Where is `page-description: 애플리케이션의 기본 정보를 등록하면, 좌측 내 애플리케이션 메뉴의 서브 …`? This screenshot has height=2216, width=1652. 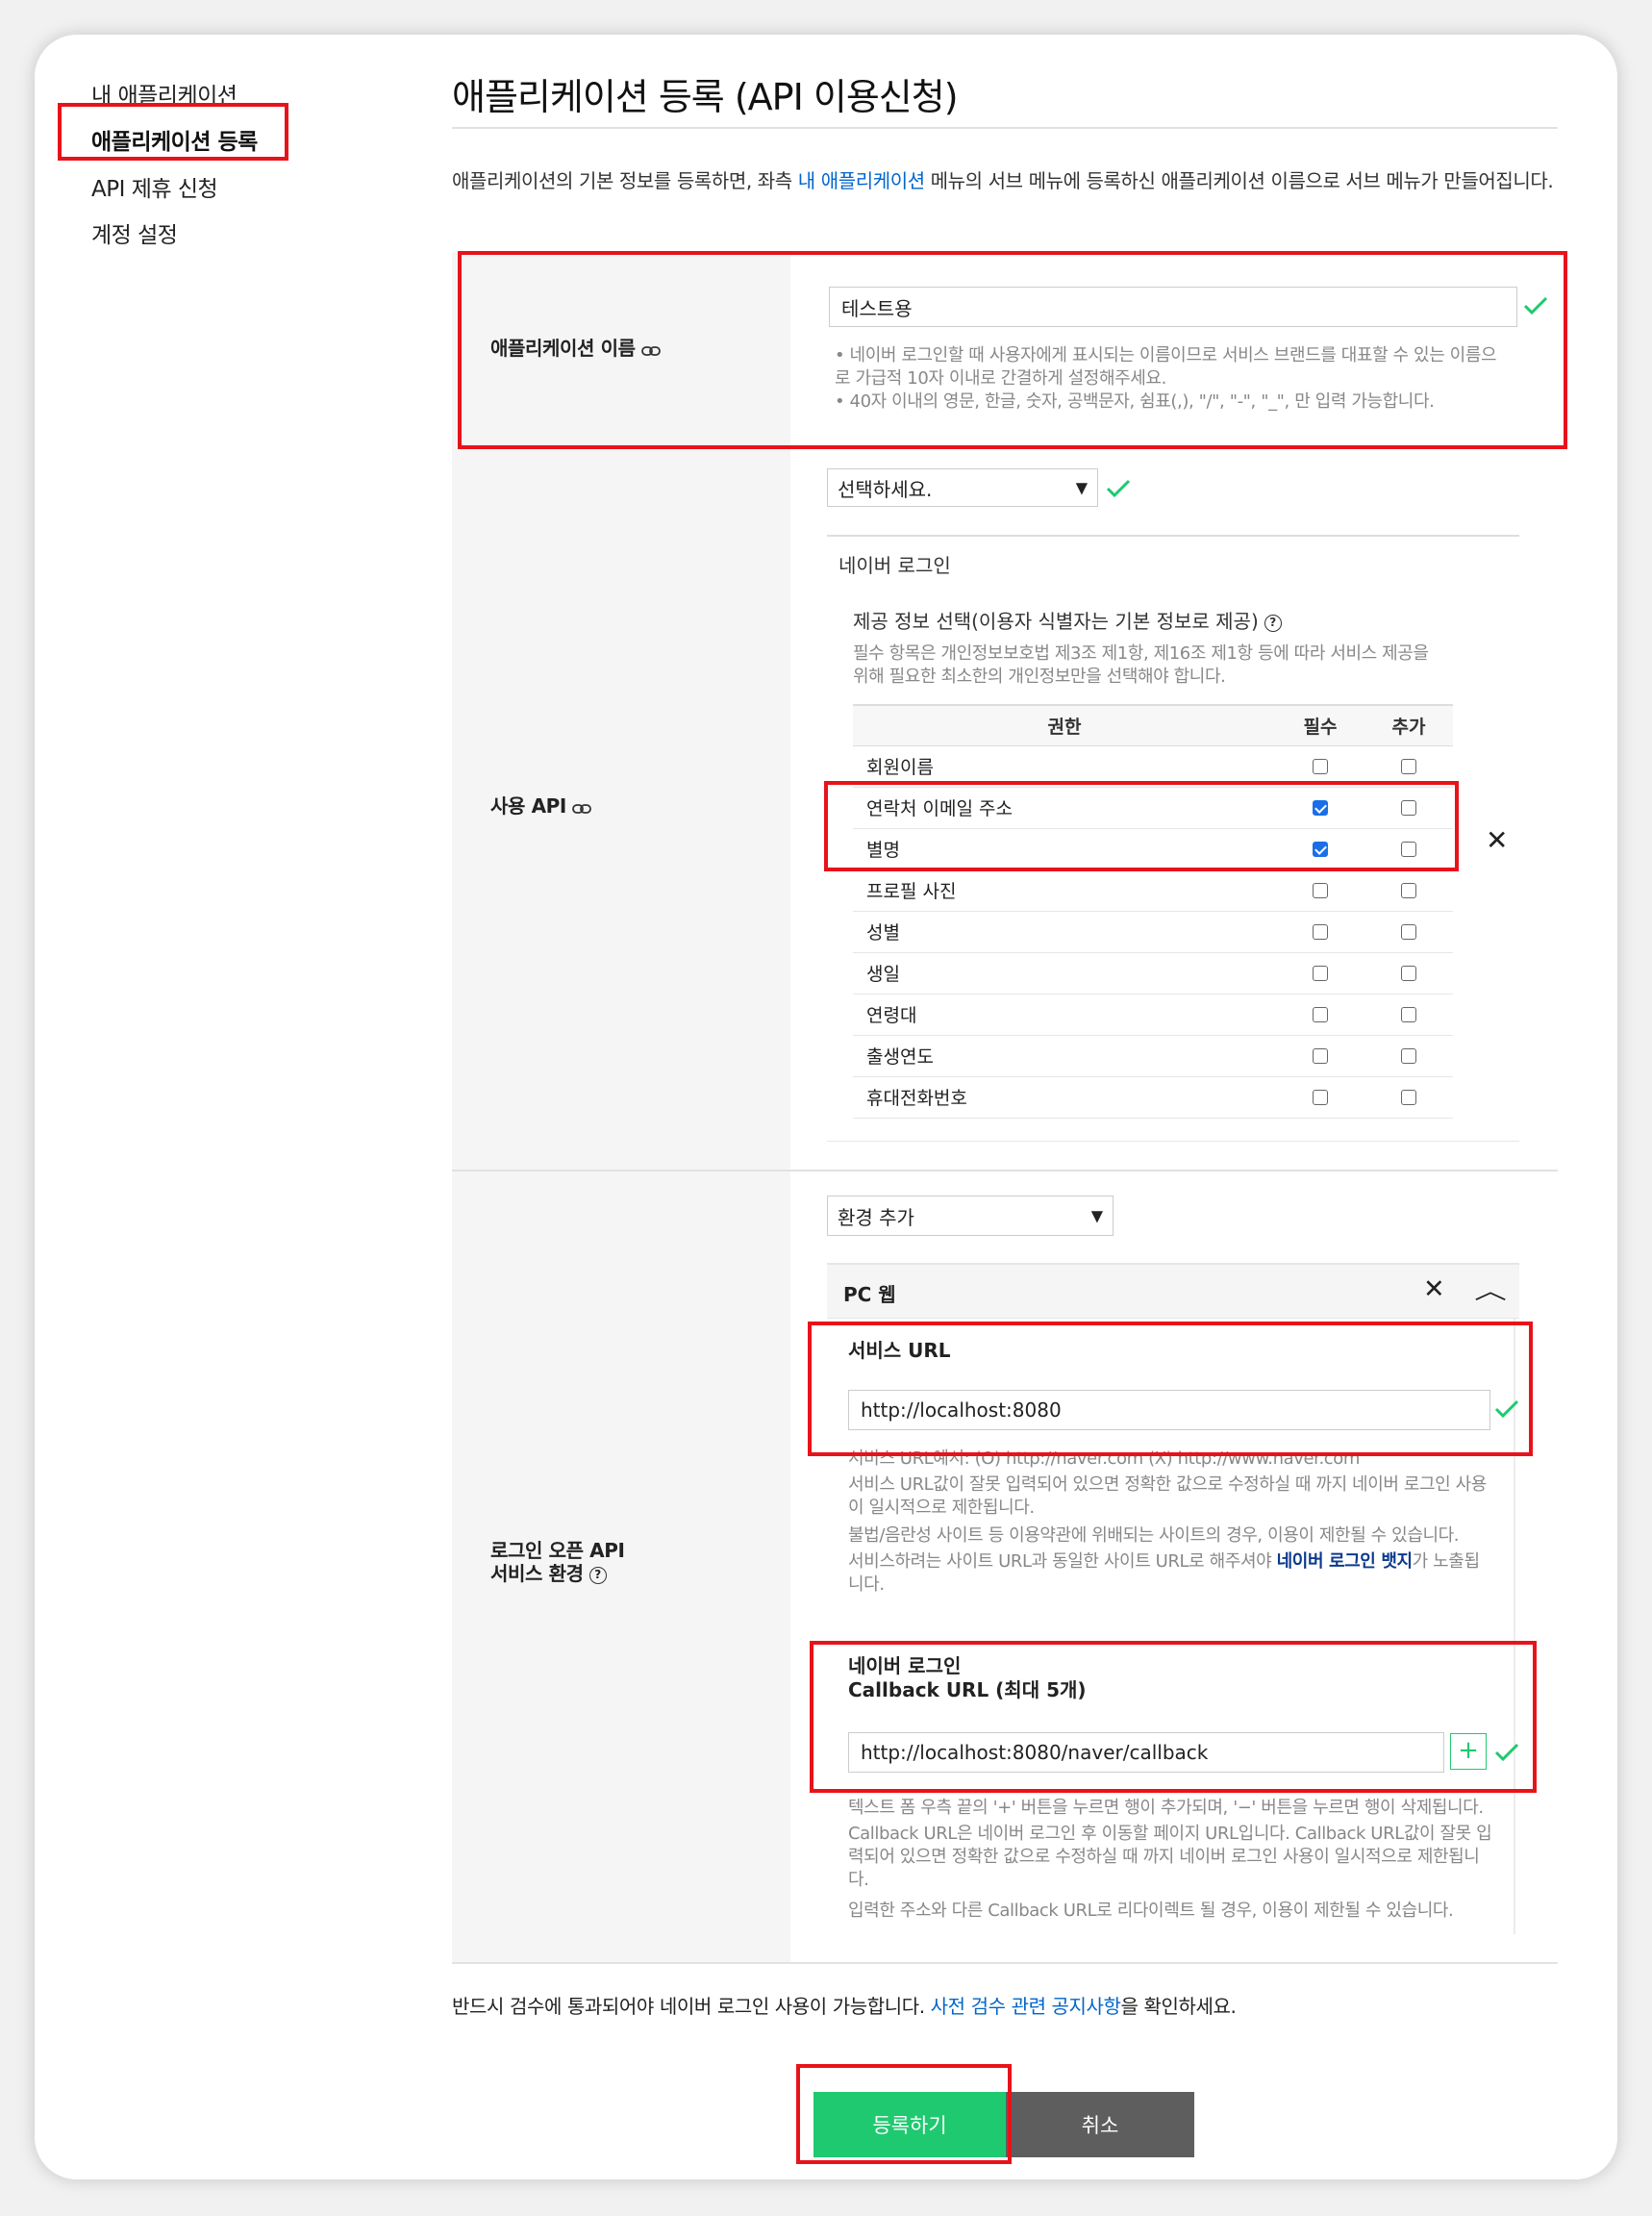
page-description: 애플리케이션의 기본 정보를 등록하면, 좌측 내 애플리케이션 메뉴의 서브 … is located at coordinates (1003, 180).